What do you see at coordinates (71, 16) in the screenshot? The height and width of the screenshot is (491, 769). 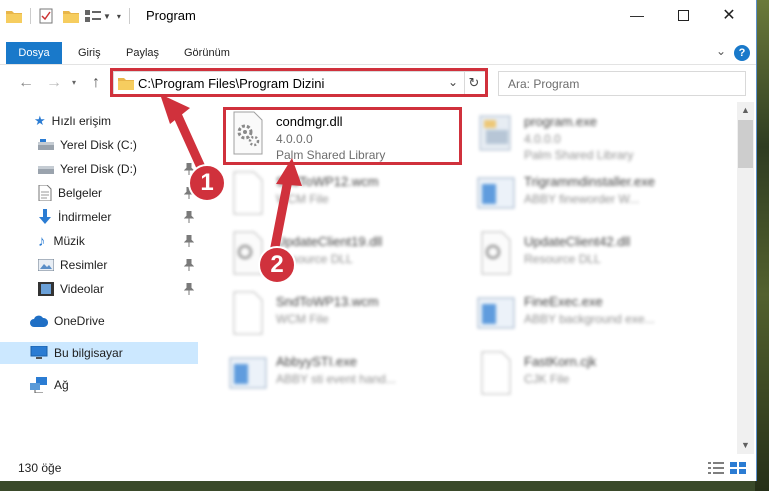 I see `new-folder-icon` at bounding box center [71, 16].